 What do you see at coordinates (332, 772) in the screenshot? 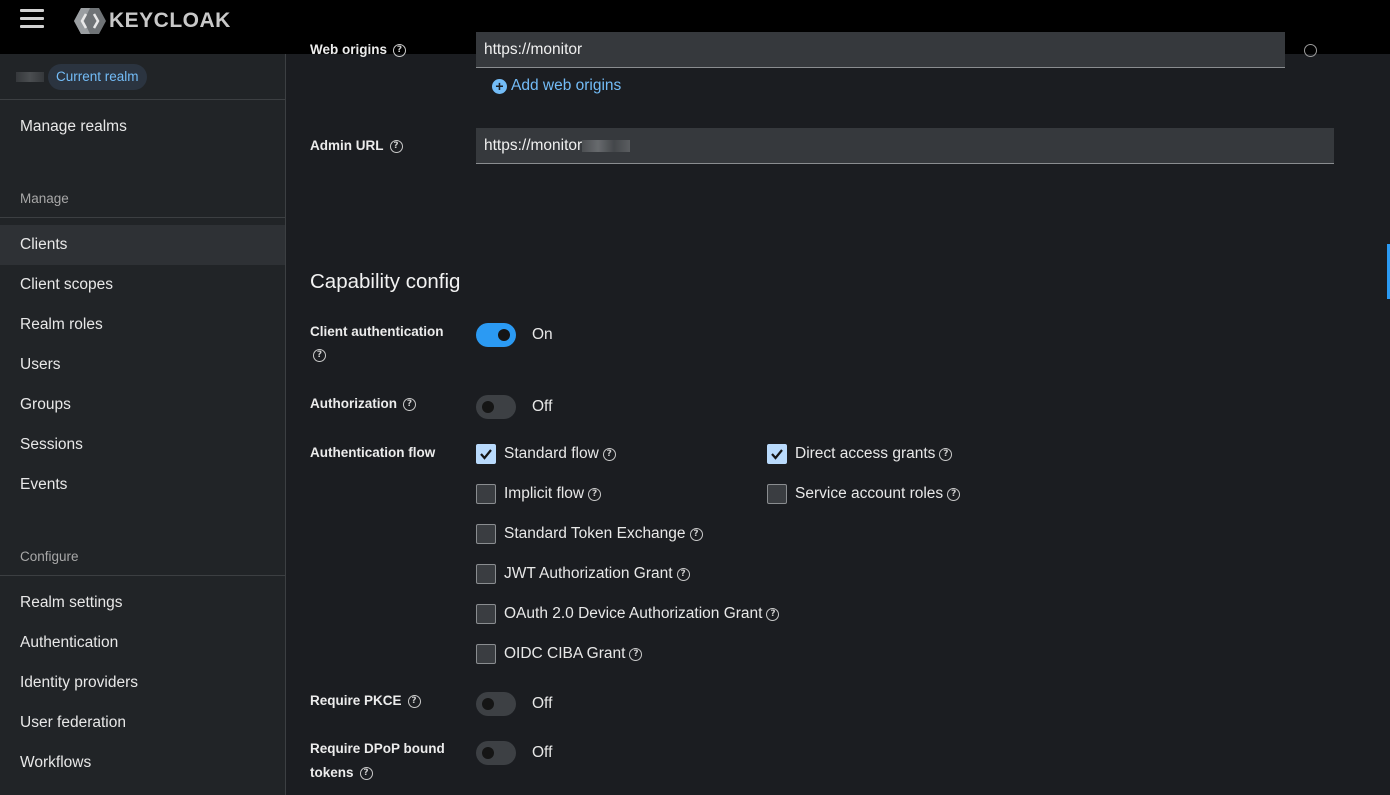
I see `require-dpop-label-line2: tokens` at bounding box center [332, 772].